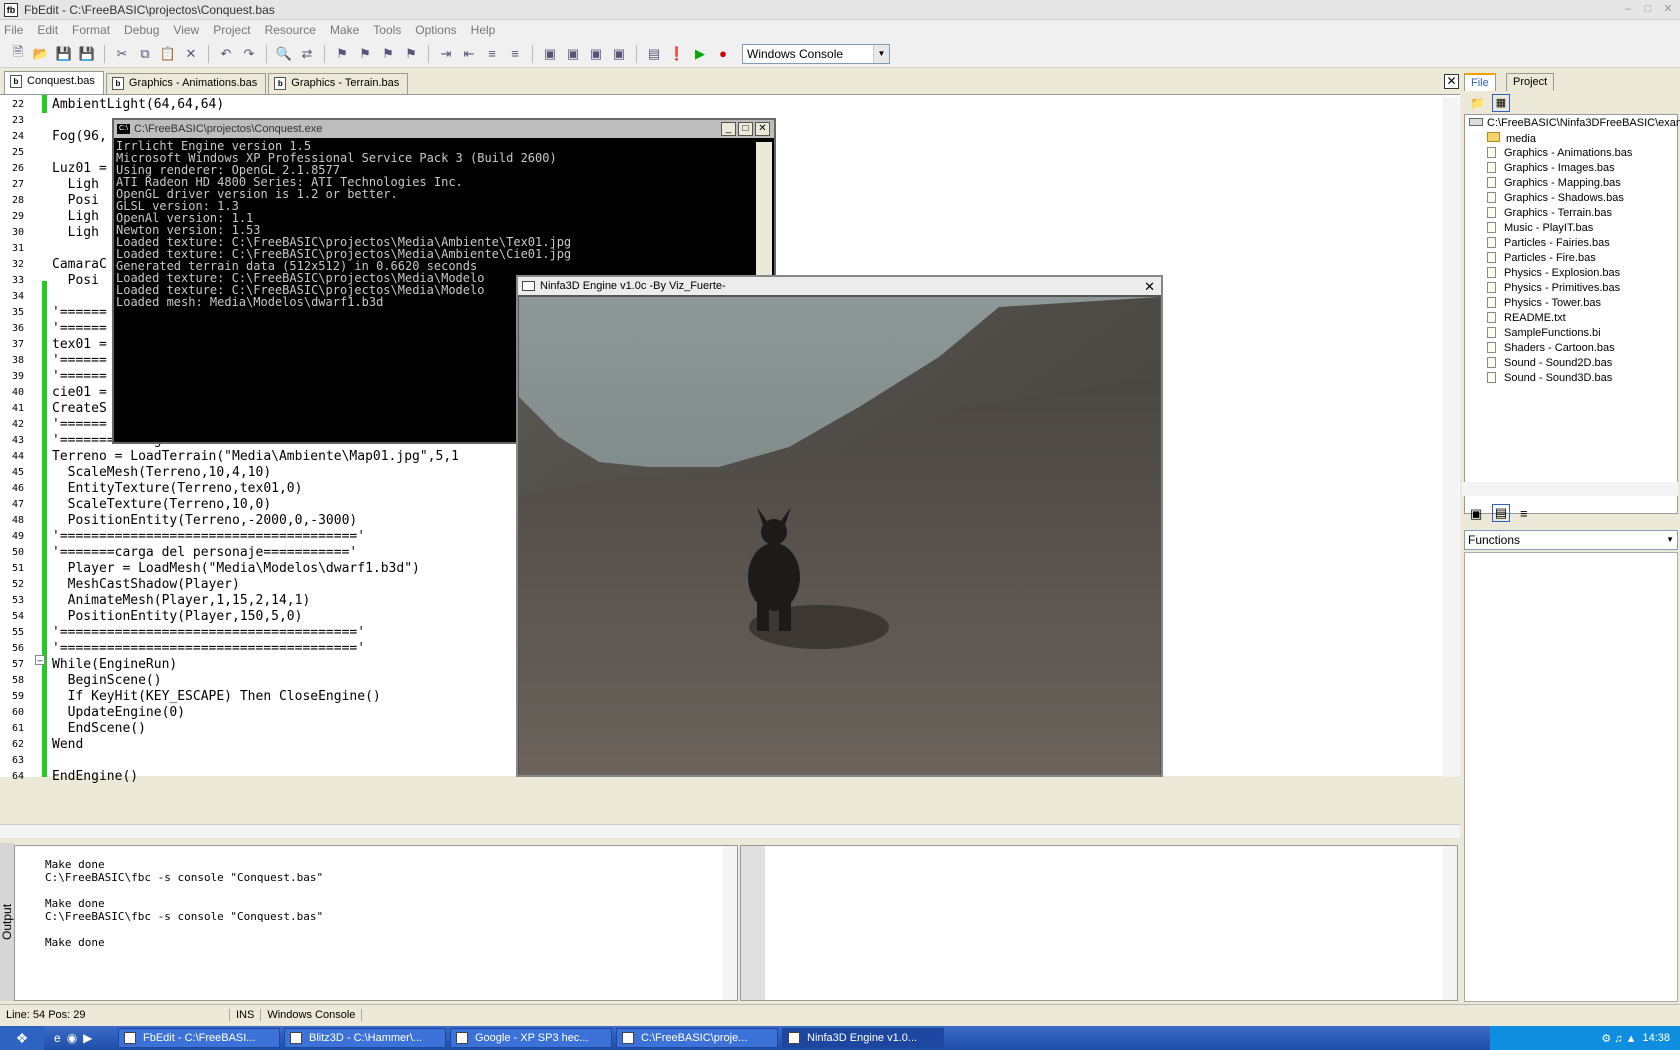 This screenshot has width=1680, height=1050. What do you see at coordinates (654, 54) in the screenshot?
I see `compile-icon: ▤` at bounding box center [654, 54].